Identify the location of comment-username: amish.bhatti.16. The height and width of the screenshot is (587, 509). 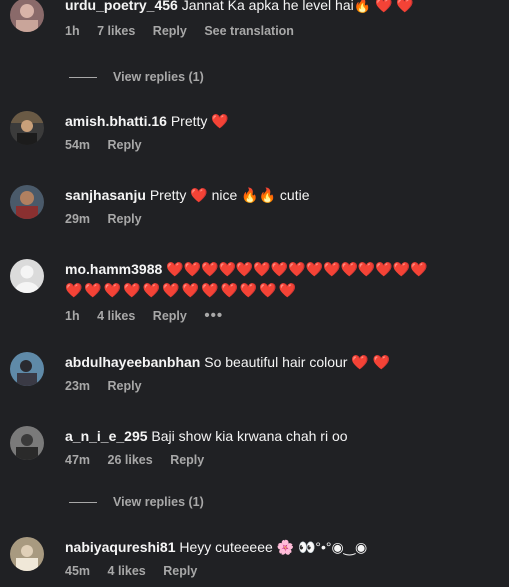
(116, 121).